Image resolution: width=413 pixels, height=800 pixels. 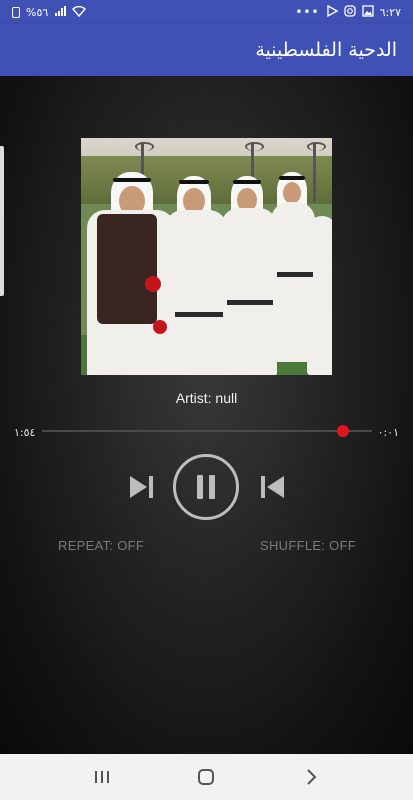 I want to click on clock: ٦:٢٧, so click(x=390, y=12).